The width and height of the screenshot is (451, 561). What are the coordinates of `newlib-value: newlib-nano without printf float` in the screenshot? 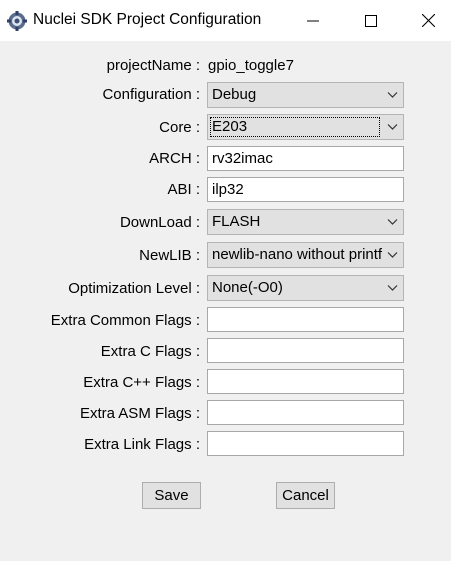 It's located at (297, 254).